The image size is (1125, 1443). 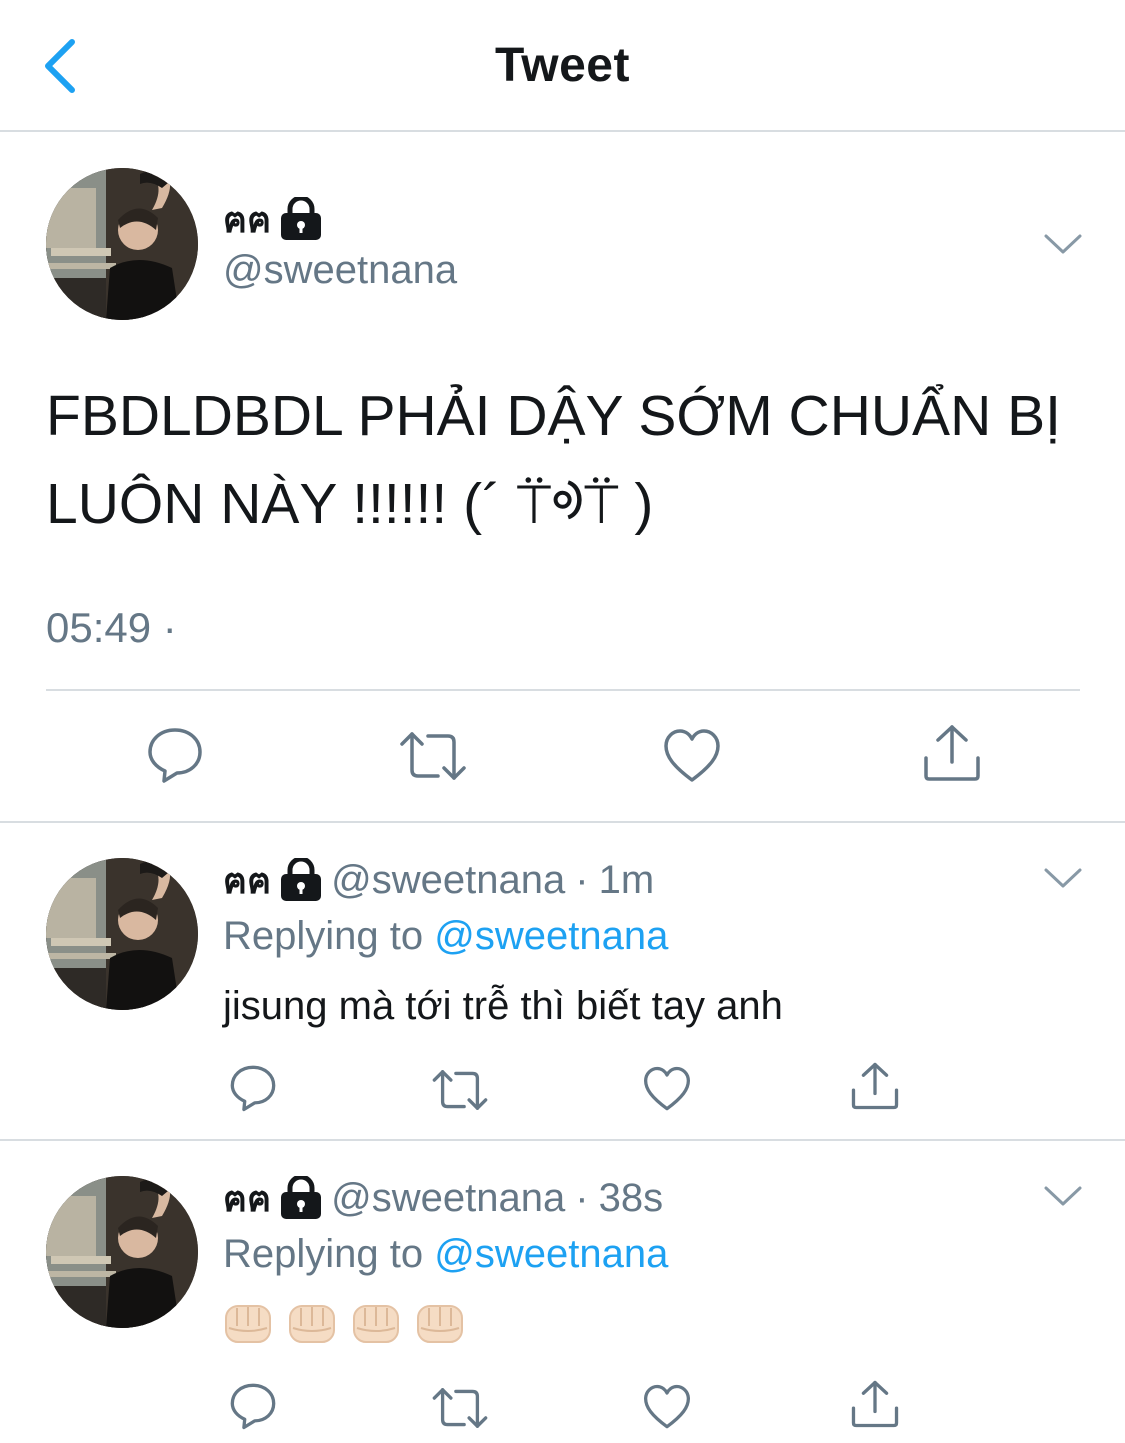 What do you see at coordinates (503, 1006) in the screenshot?
I see `tweet-text: jisung mà tới trễ thì biết tay anh` at bounding box center [503, 1006].